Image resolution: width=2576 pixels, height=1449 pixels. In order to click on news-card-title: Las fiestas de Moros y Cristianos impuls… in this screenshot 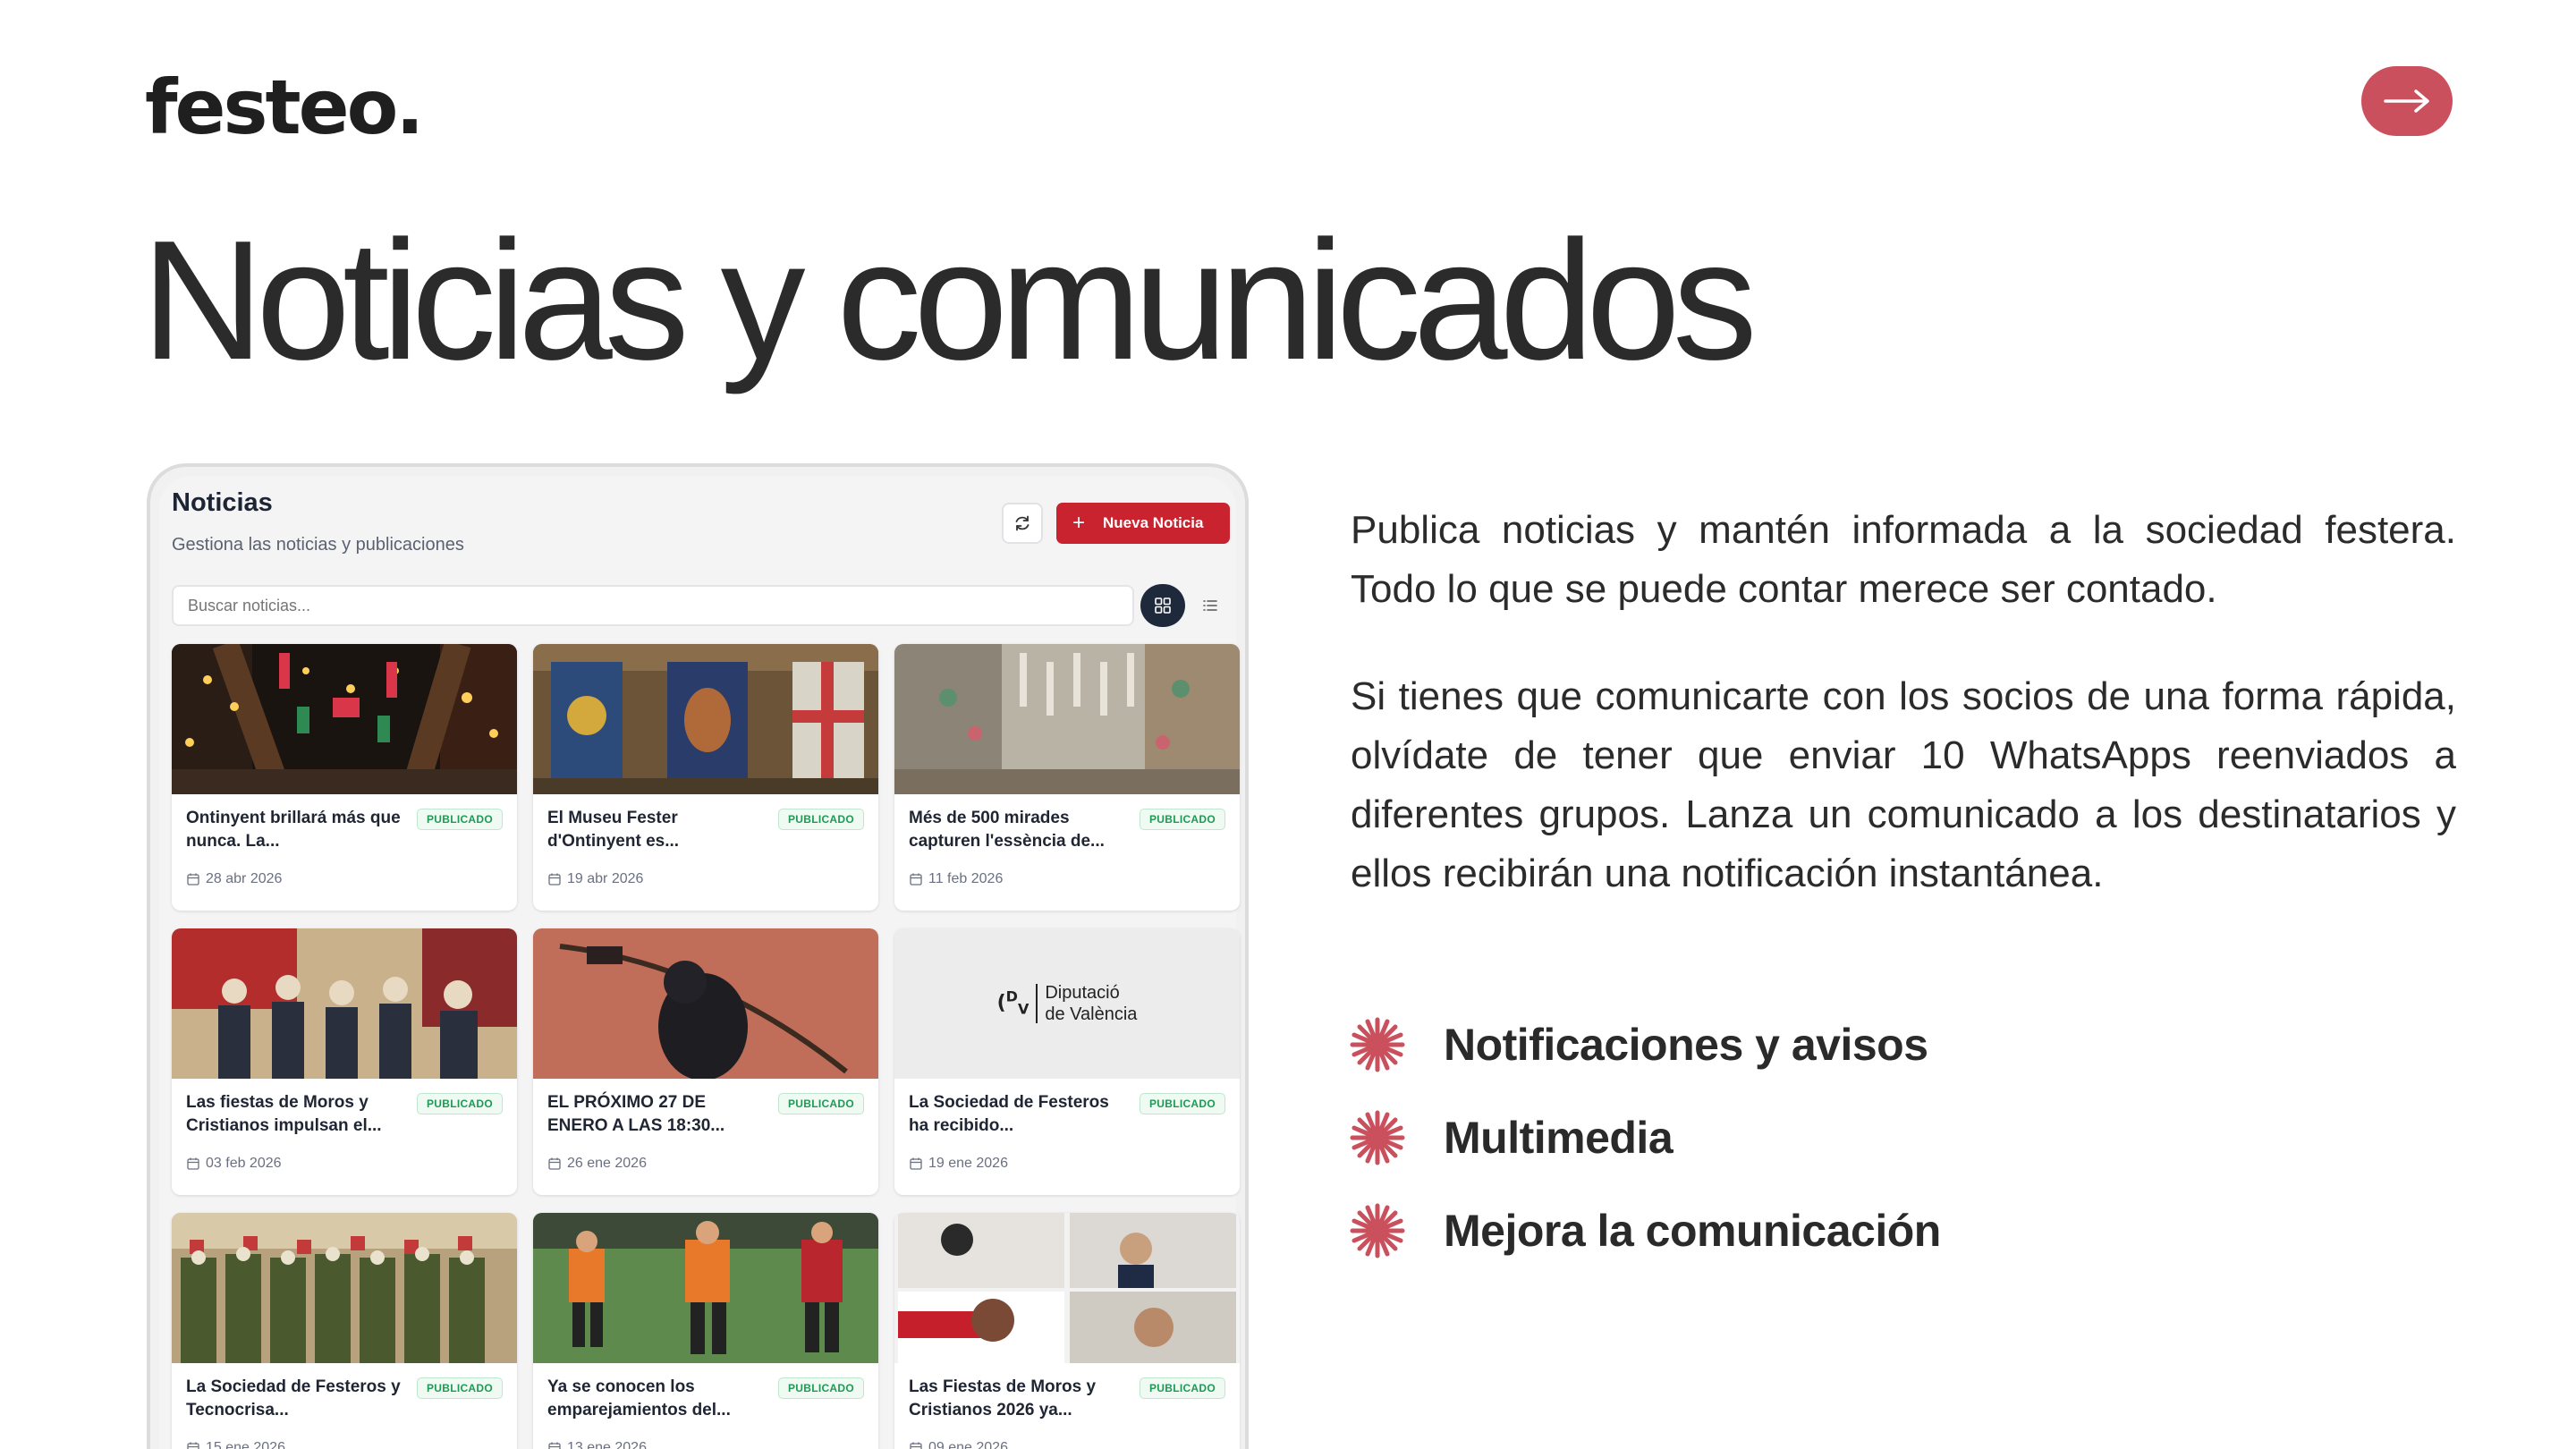, I will do `click(284, 1114)`.